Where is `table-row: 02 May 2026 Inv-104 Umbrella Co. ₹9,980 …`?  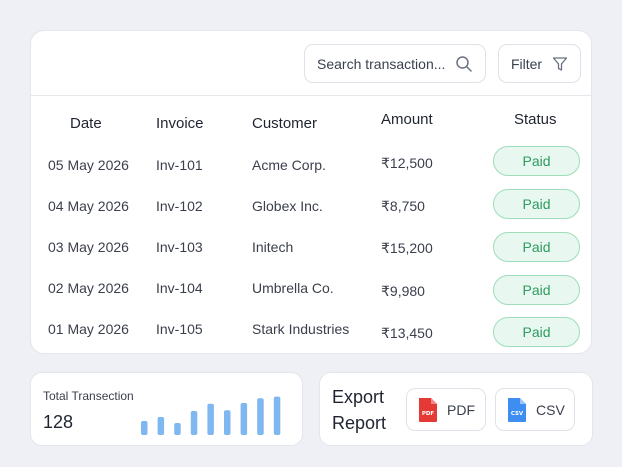
table-row: 02 May 2026 Inv-104 Umbrella Co. ₹9,980 … is located at coordinates (311, 291).